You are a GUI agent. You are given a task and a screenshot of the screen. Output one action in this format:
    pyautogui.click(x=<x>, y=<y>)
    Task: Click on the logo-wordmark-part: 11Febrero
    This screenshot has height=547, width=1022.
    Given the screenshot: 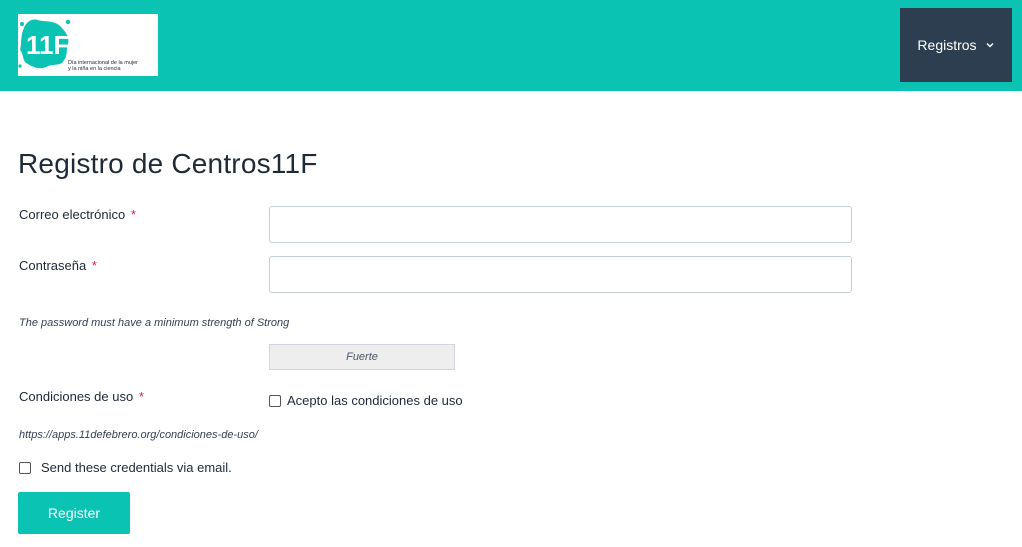 What is the action you would take?
    pyautogui.click(x=88, y=45)
    